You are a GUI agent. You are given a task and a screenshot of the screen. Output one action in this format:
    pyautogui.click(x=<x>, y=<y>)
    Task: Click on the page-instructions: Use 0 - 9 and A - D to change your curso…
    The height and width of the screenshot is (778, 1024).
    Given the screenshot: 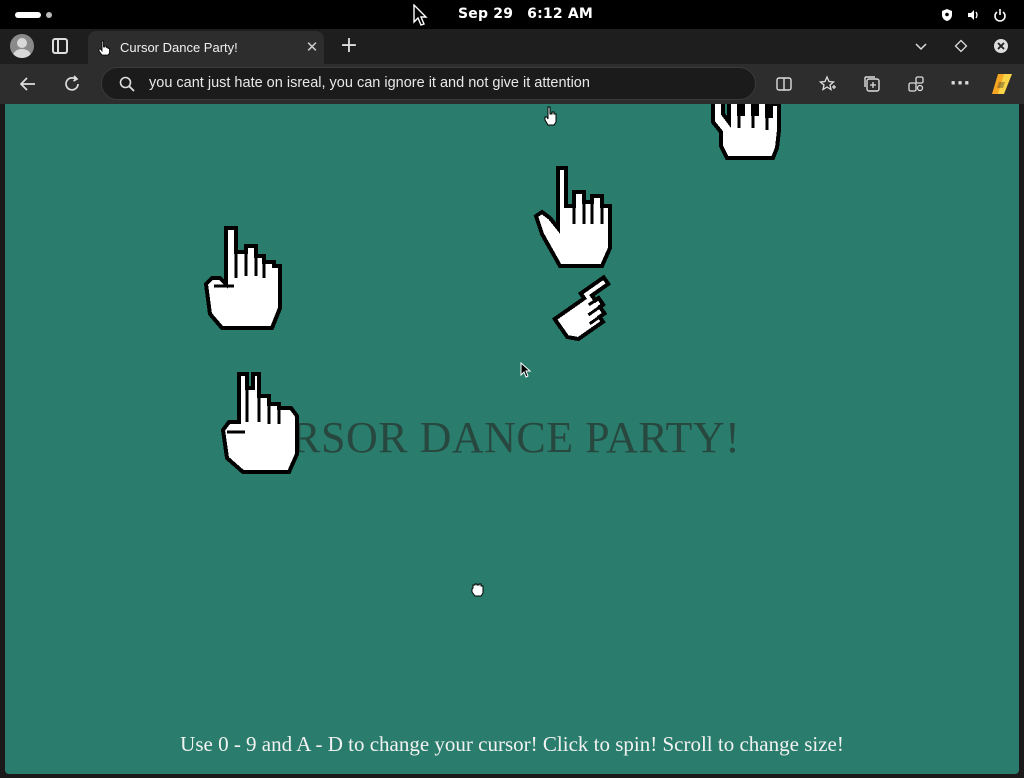 What is the action you would take?
    pyautogui.click(x=512, y=744)
    